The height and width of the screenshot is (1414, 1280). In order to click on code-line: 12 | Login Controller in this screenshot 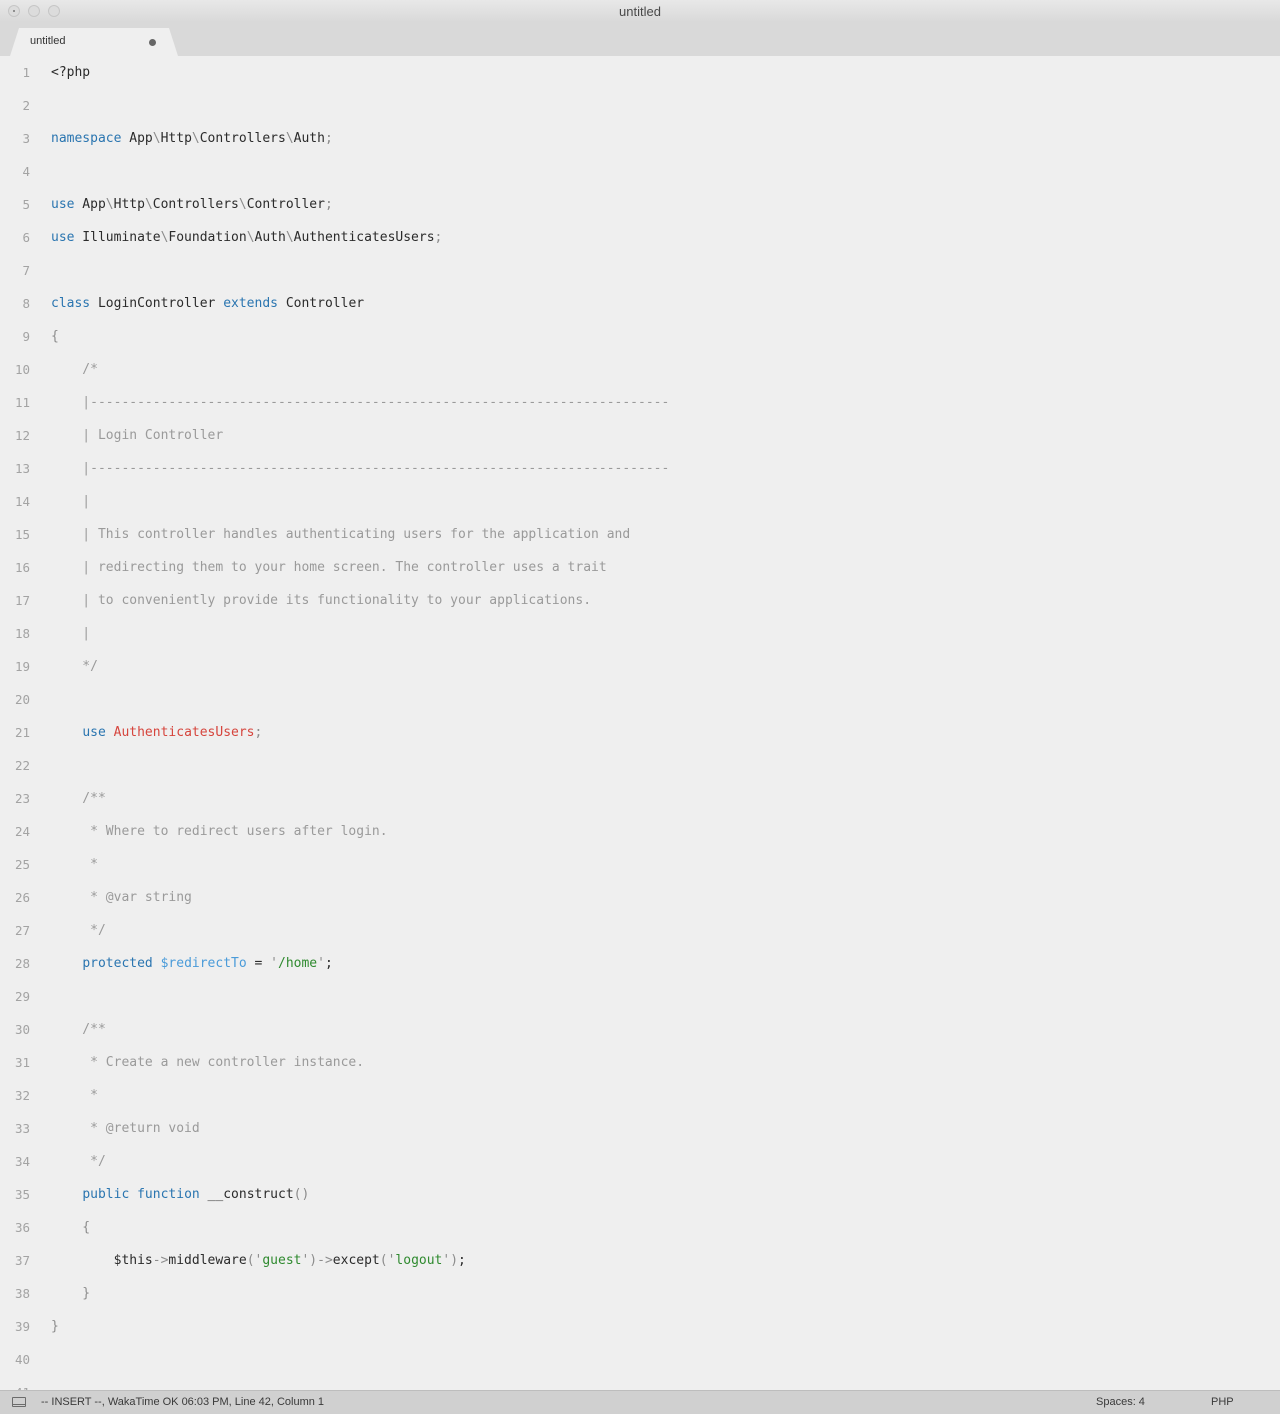, I will do `click(640, 435)`.